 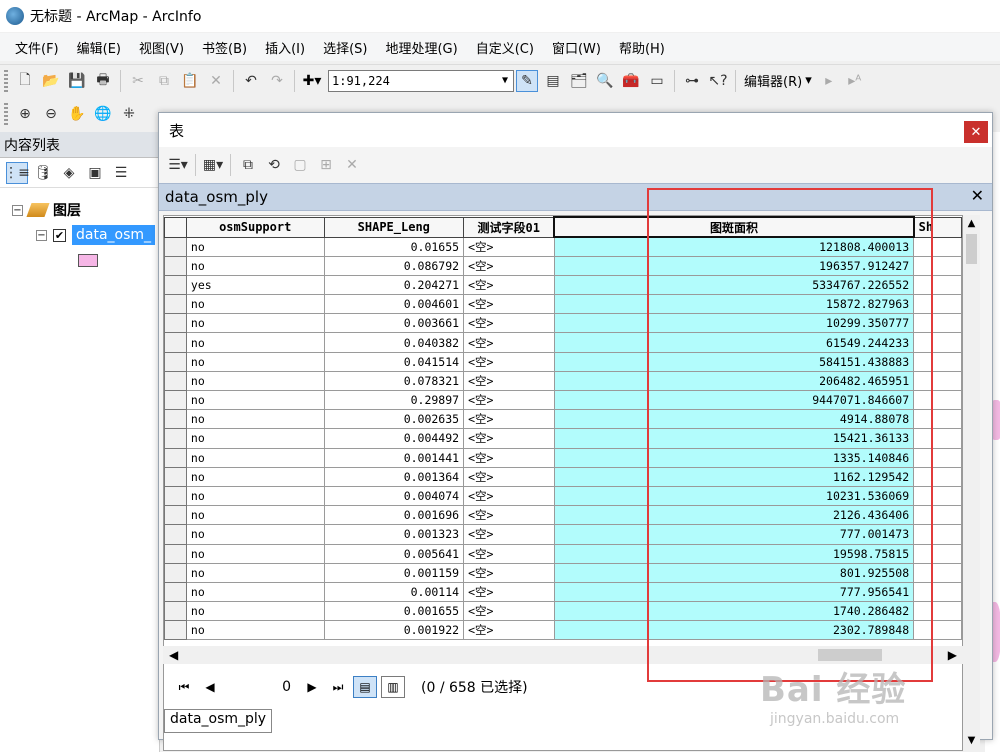 What do you see at coordinates (563, 572) in the screenshot?
I see `table-row: no 0.001159 <空> 801.925508` at bounding box center [563, 572].